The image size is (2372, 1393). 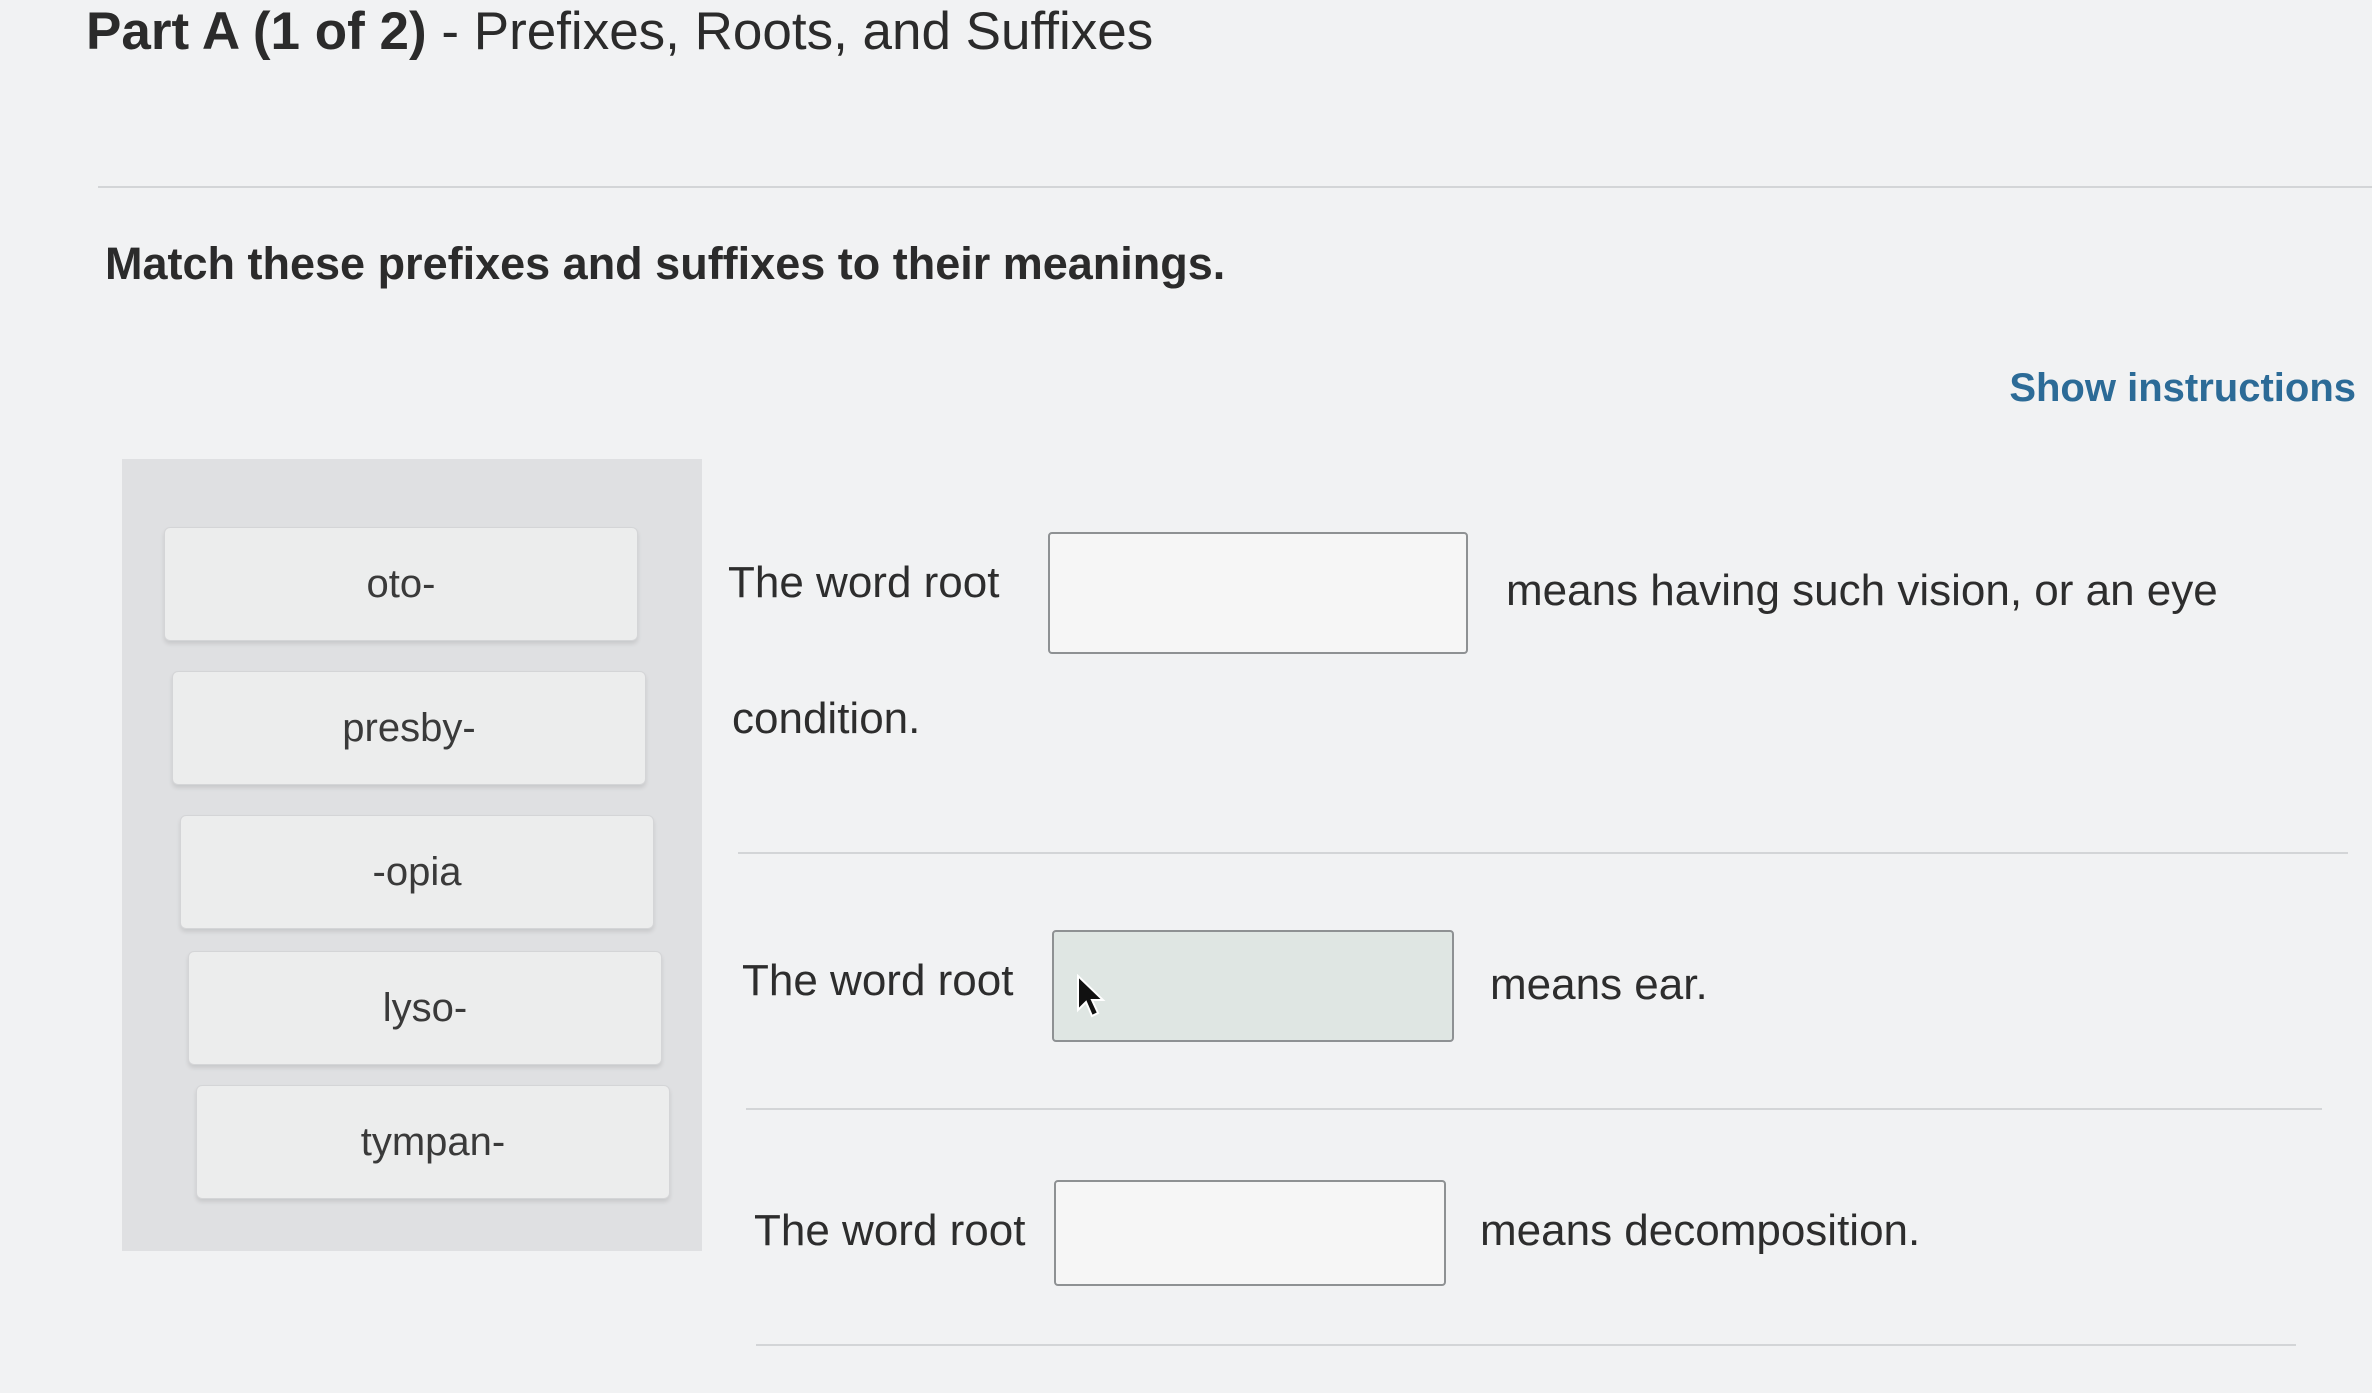 I want to click on word-bank: oto- presby- -opia lyso- tympan-, so click(x=412, y=855).